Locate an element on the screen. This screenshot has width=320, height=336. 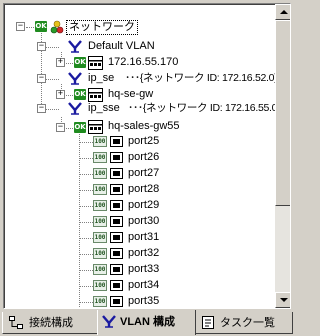
tab-connection-label: 接続構成 is located at coordinates (51, 323).